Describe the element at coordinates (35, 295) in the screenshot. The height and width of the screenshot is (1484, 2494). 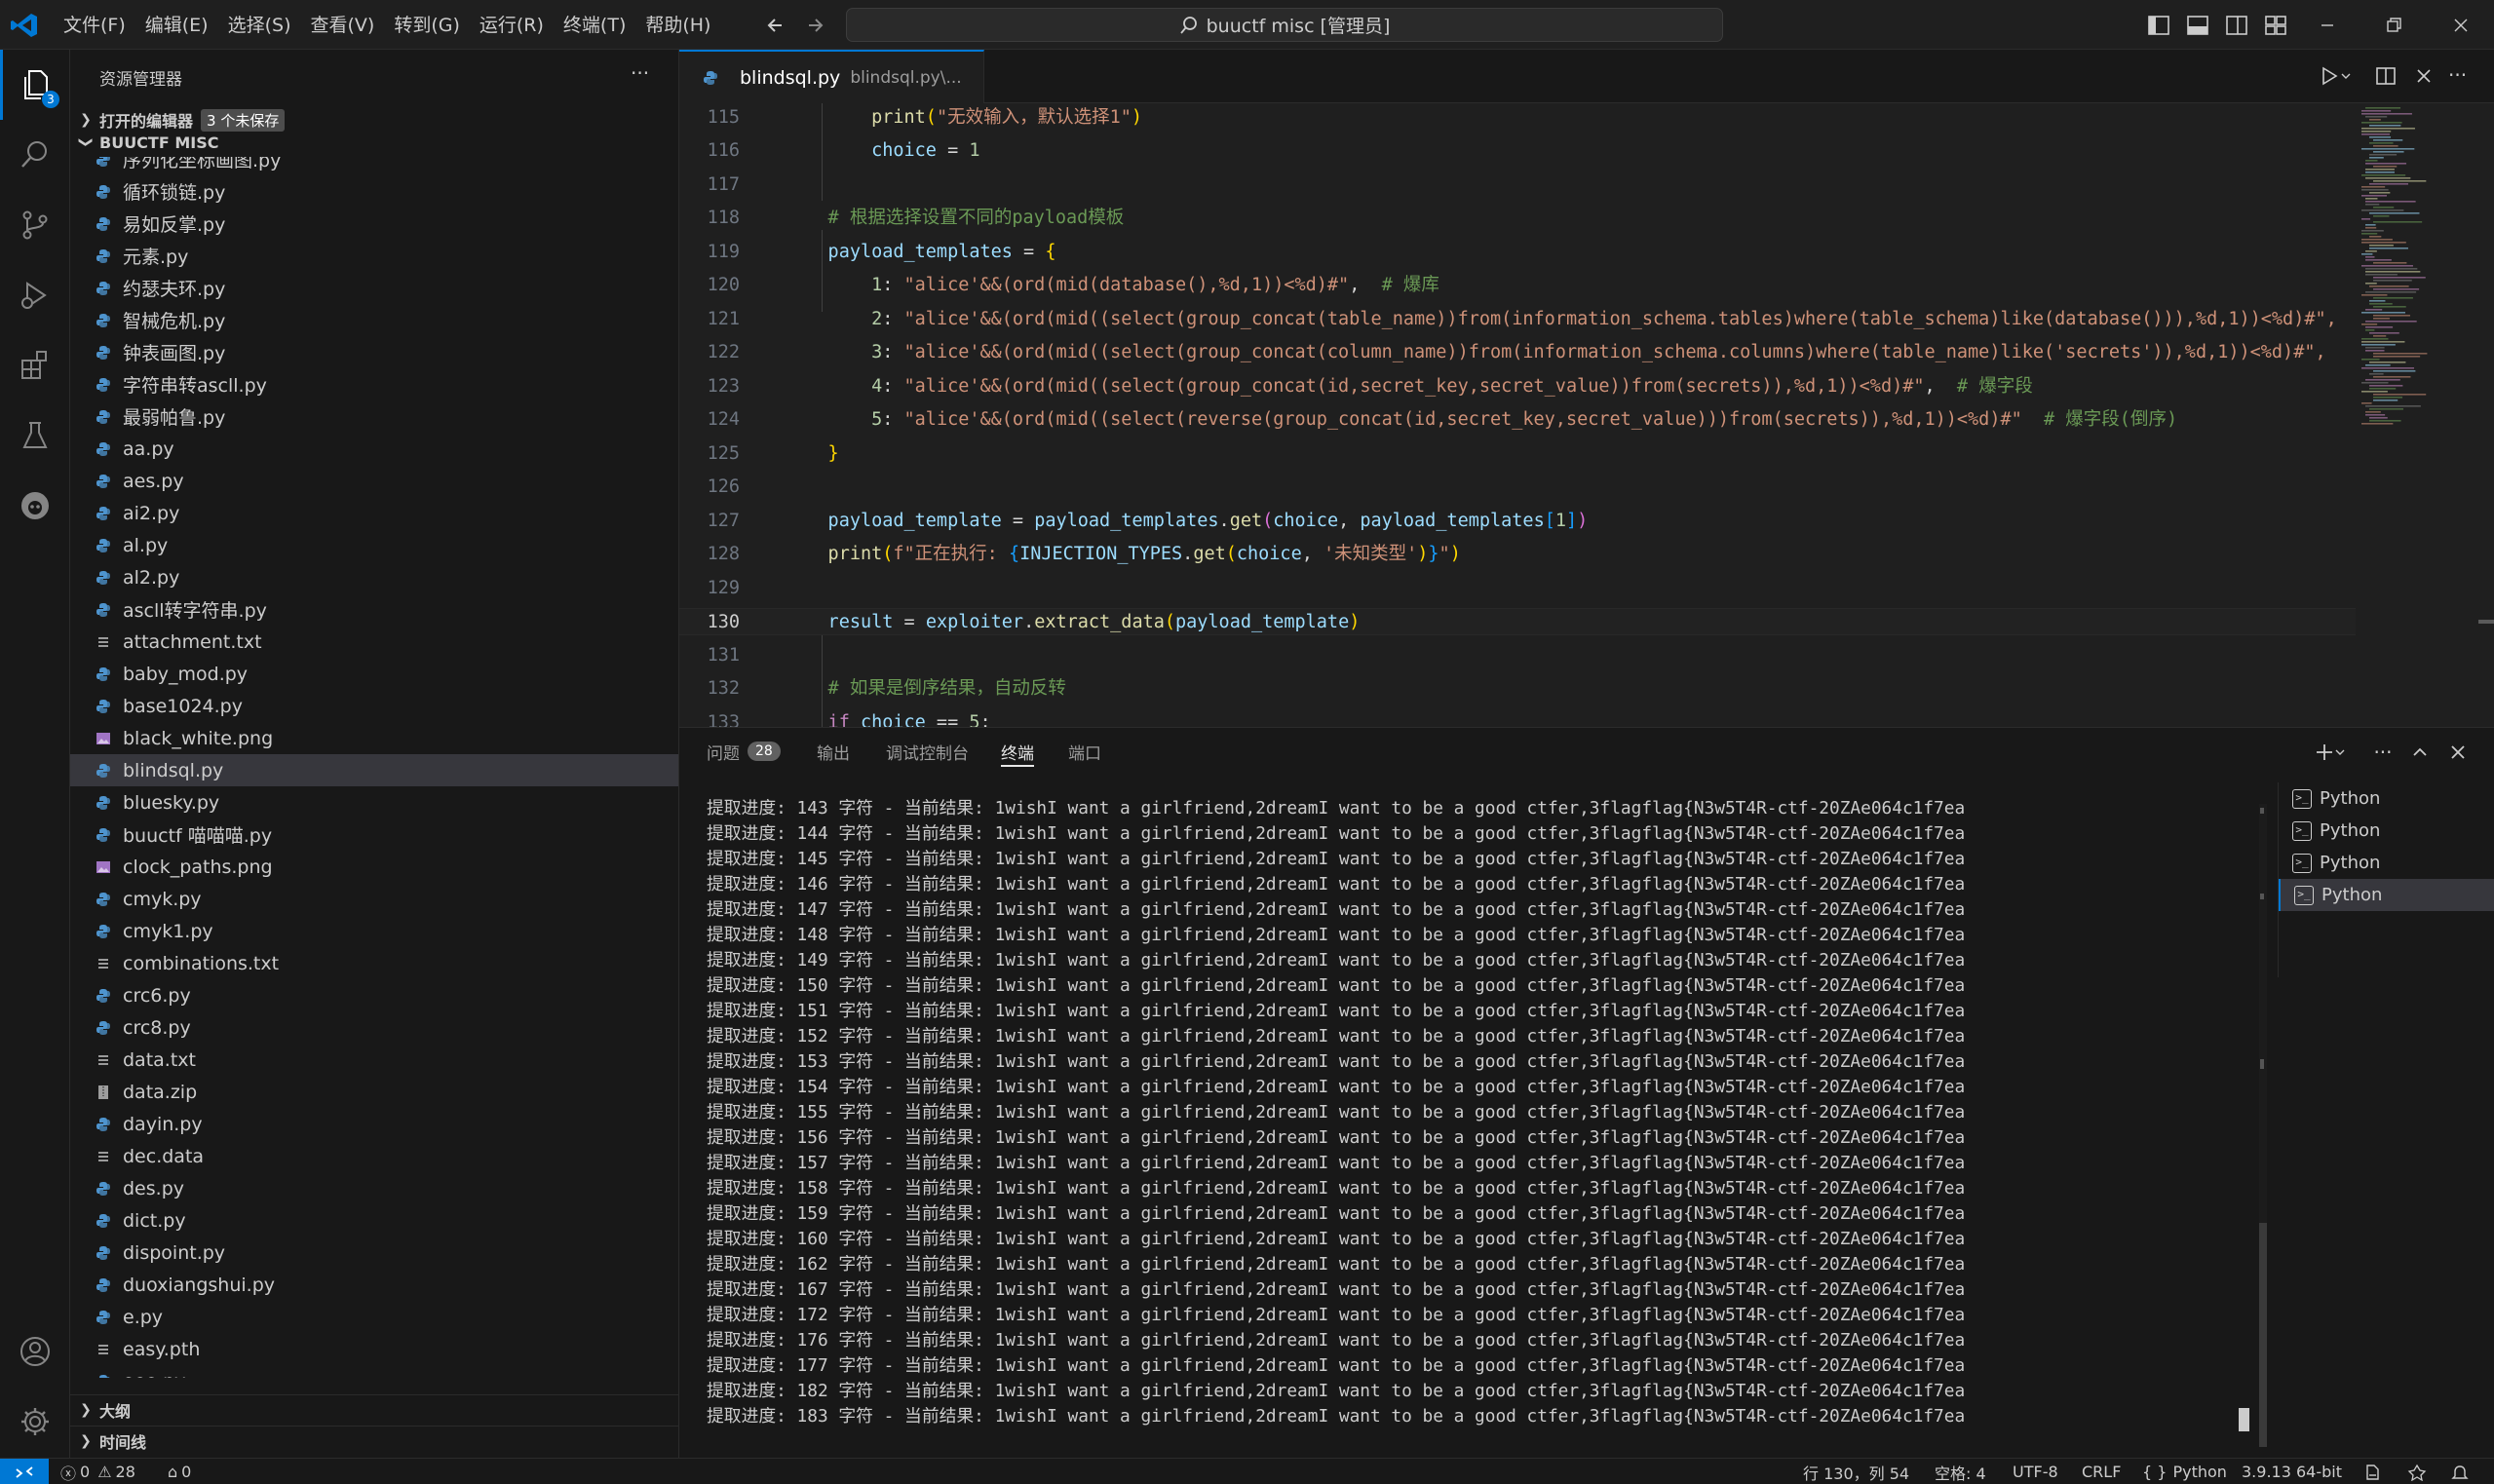
I see `run-debug-icon` at that location.